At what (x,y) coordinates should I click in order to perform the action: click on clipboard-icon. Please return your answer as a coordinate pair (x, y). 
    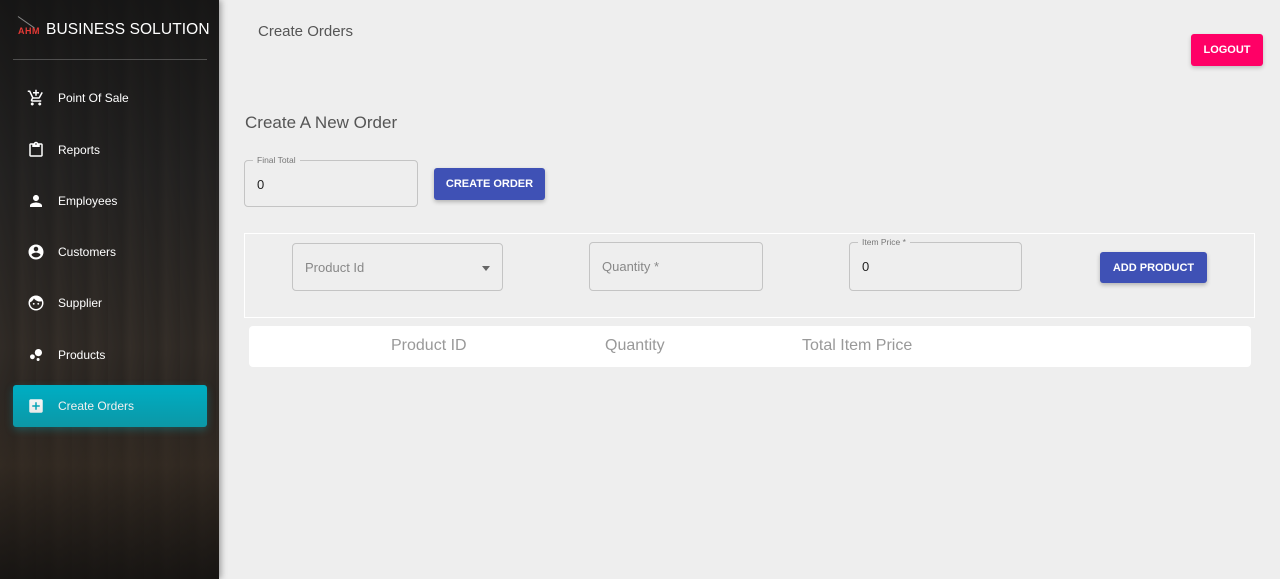
    Looking at the image, I should click on (36, 150).